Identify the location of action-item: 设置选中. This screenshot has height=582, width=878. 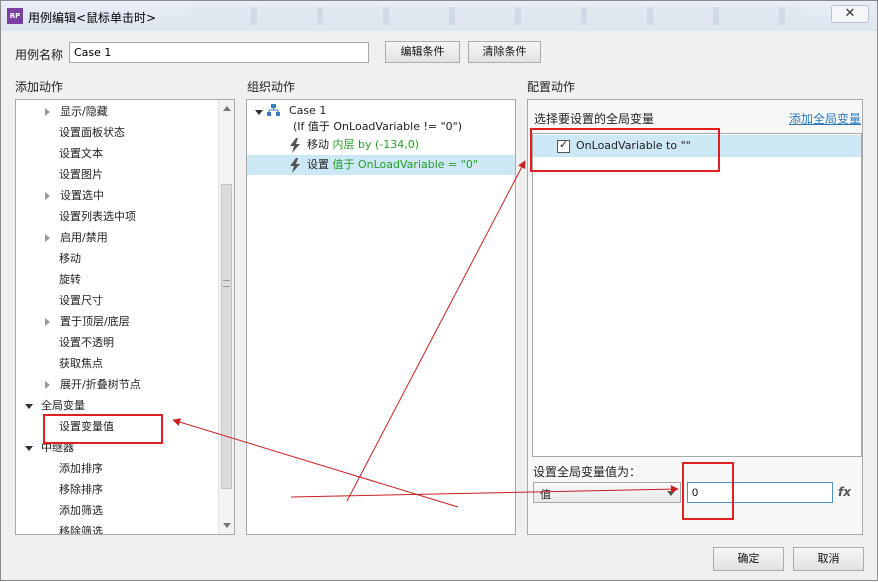
(74, 195).